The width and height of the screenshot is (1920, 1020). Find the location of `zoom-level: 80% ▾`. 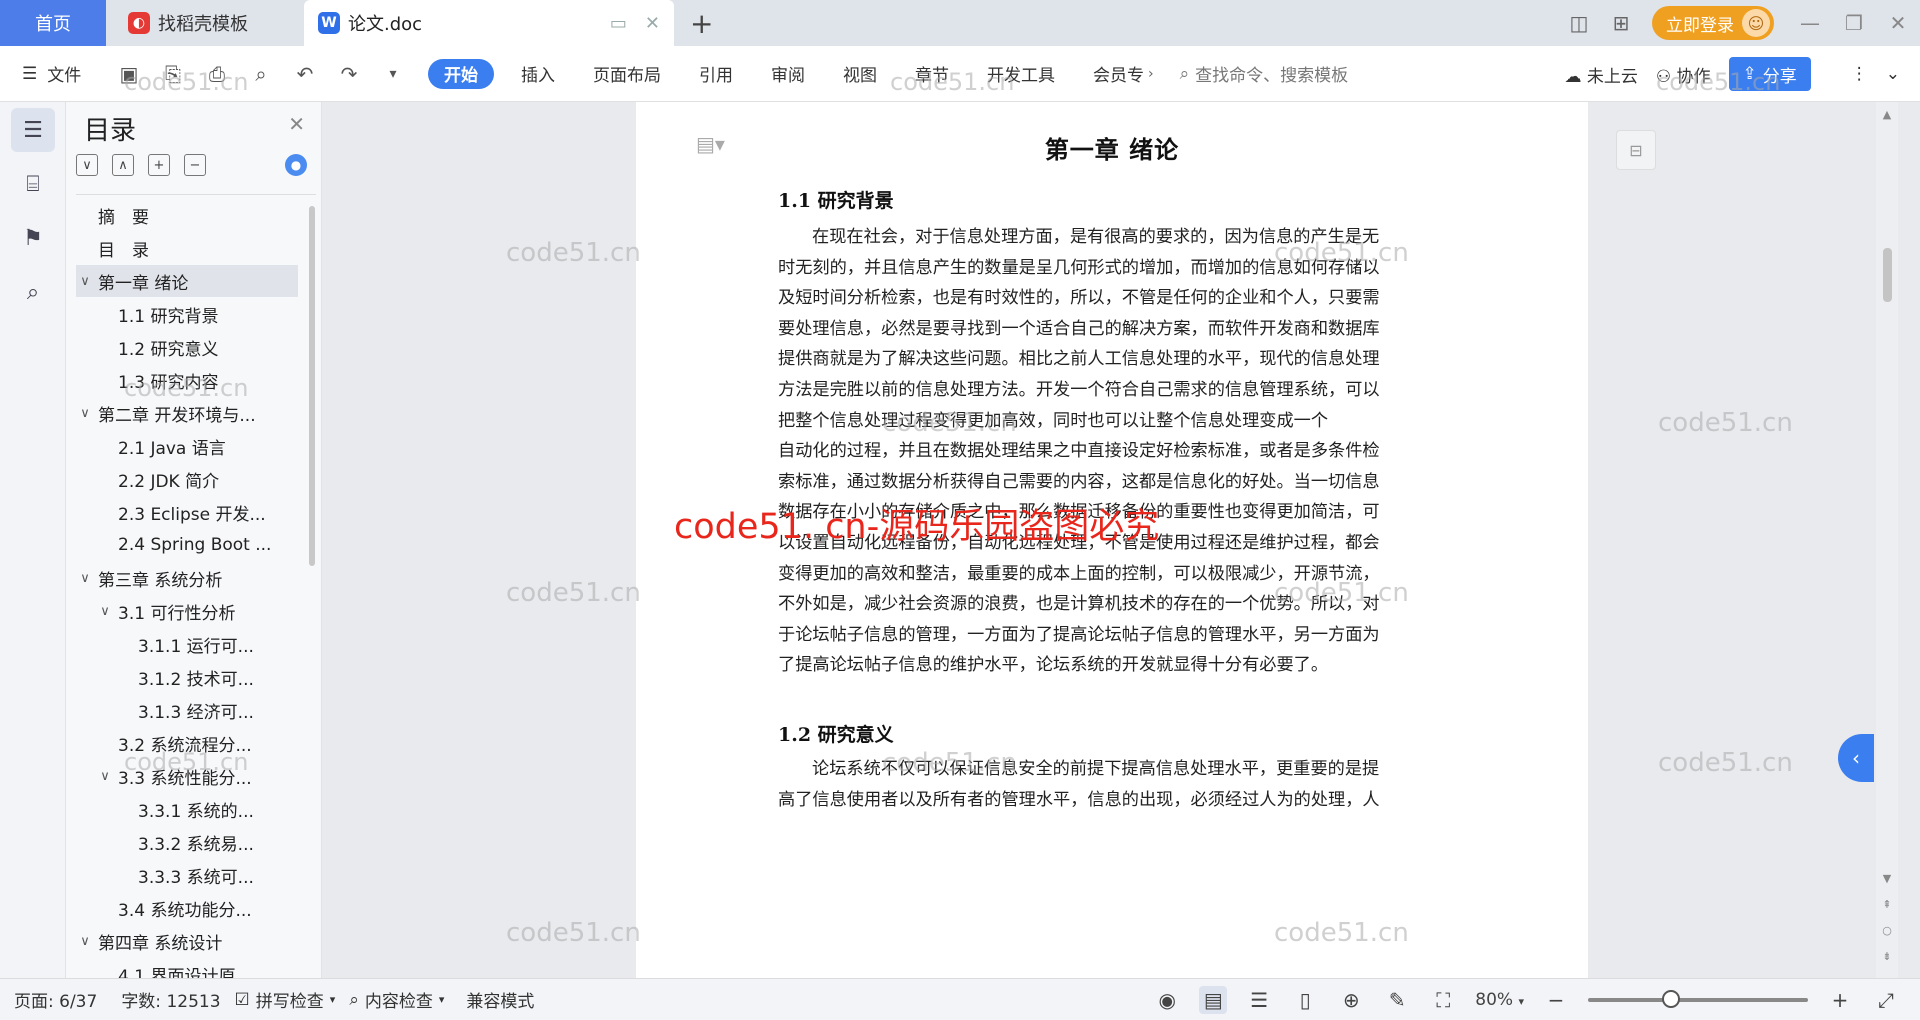

zoom-level: 80% ▾ is located at coordinates (1499, 1000).